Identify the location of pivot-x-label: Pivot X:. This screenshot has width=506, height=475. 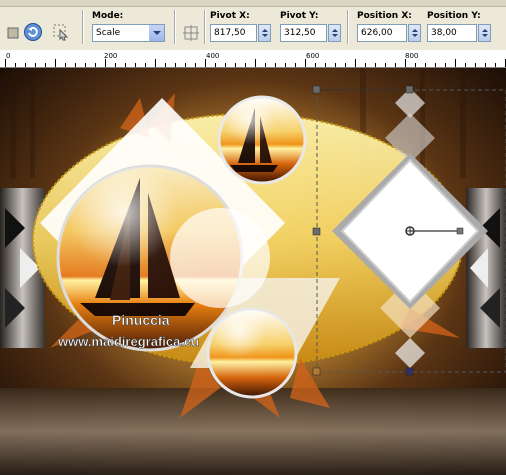
(230, 16).